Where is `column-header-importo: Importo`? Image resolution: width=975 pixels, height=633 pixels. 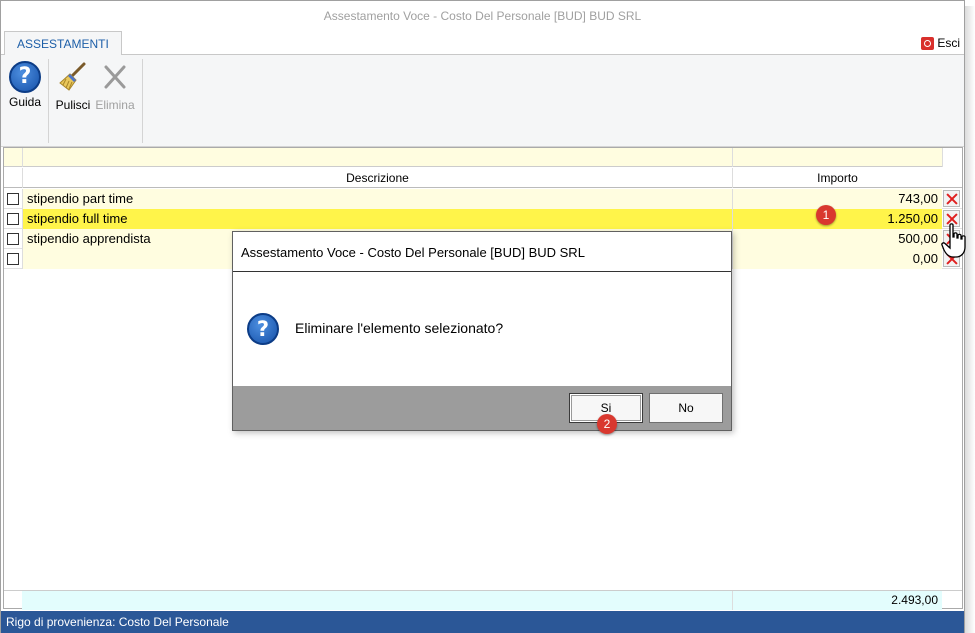
column-header-importo: Importo is located at coordinates (837, 178).